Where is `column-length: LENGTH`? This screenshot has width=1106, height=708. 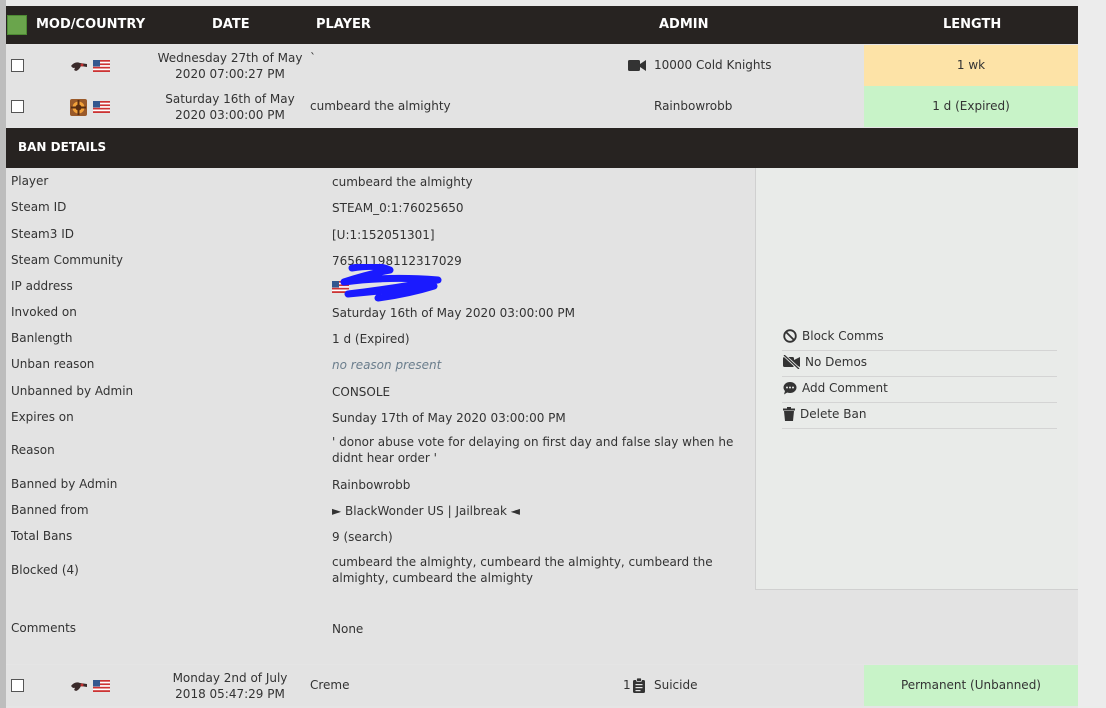
column-length: LENGTH is located at coordinates (972, 25).